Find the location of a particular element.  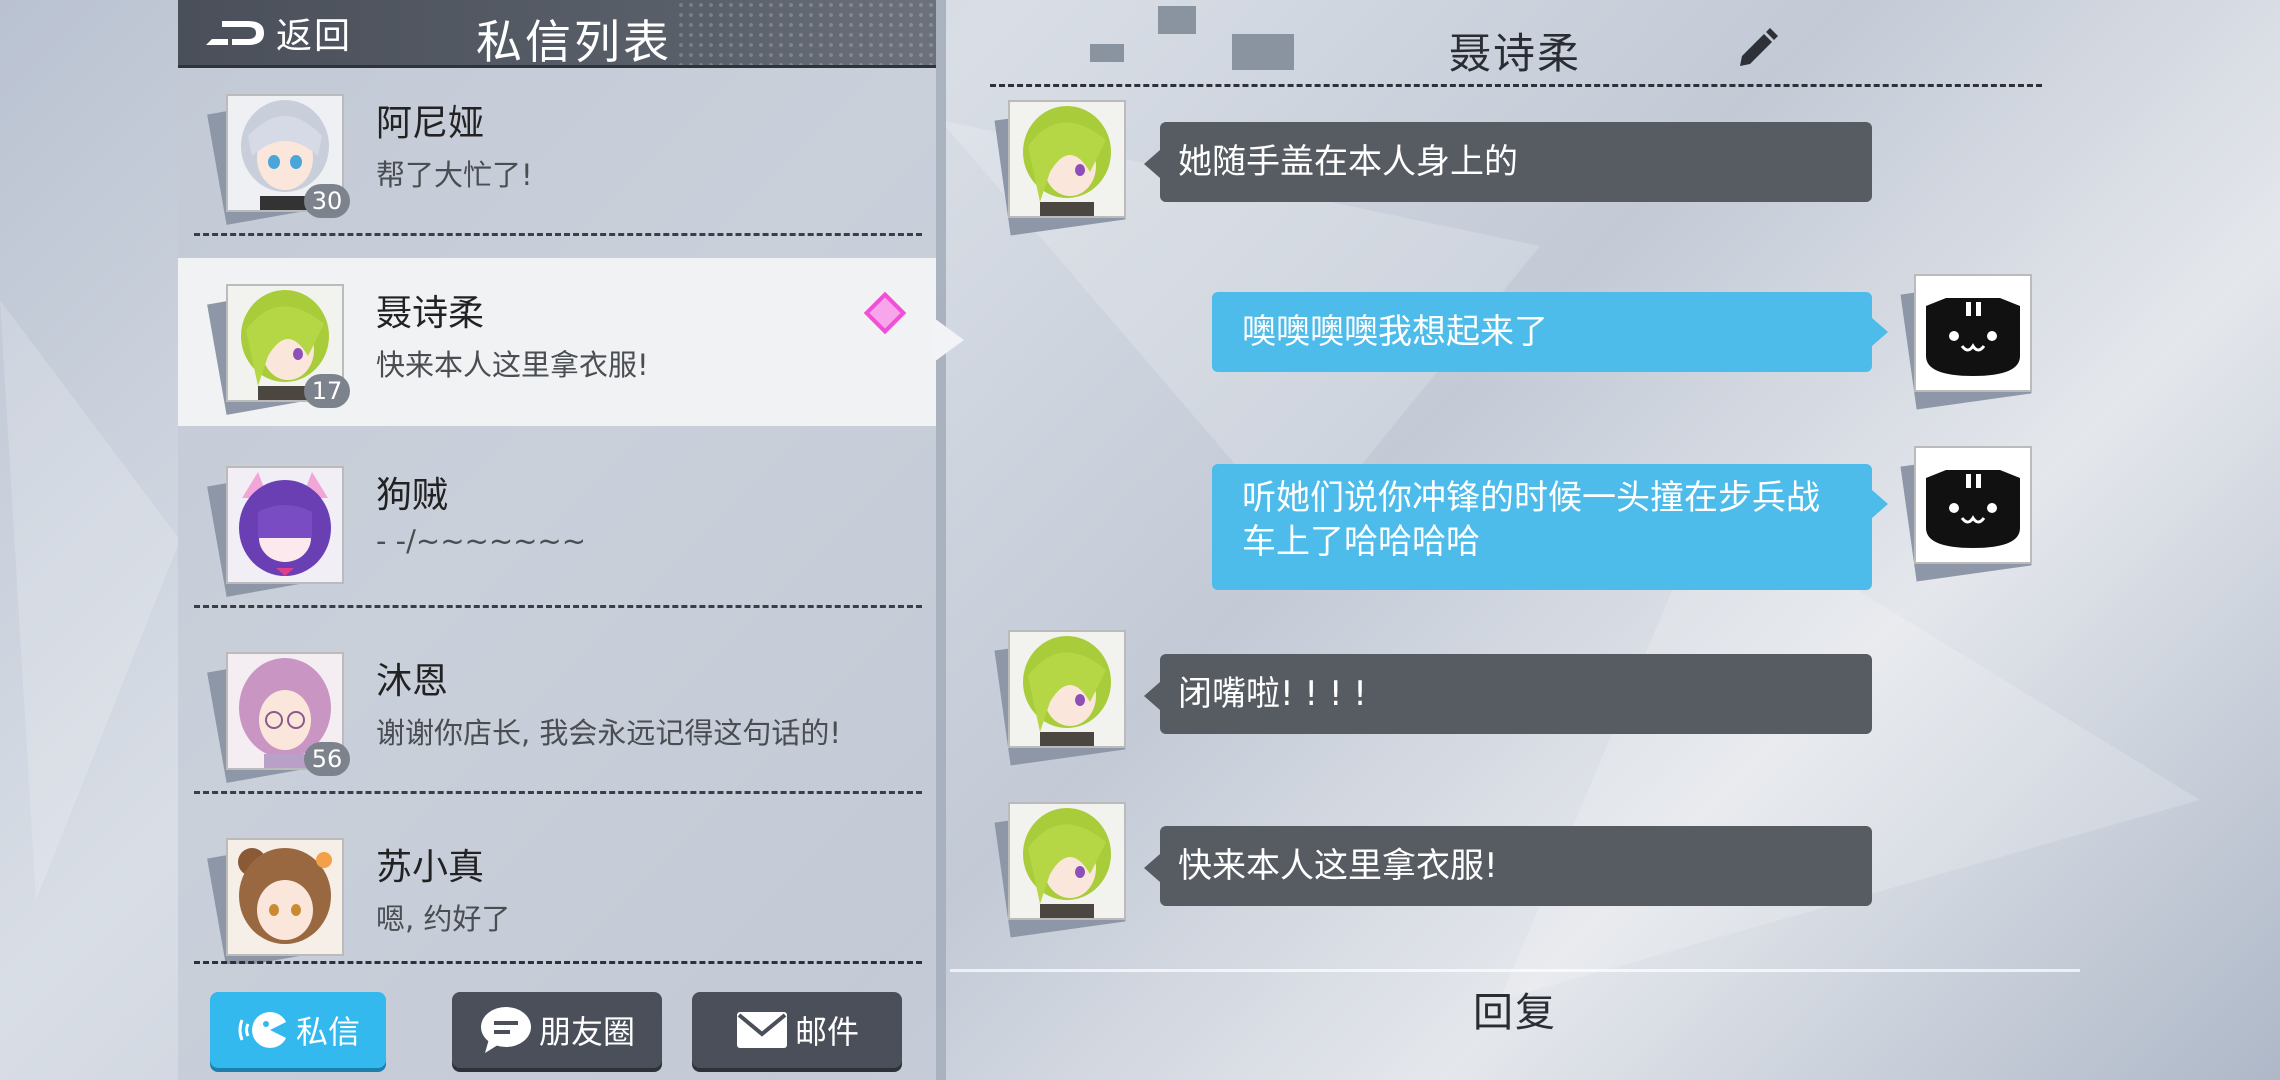

avatar: 56 is located at coordinates (278, 717).